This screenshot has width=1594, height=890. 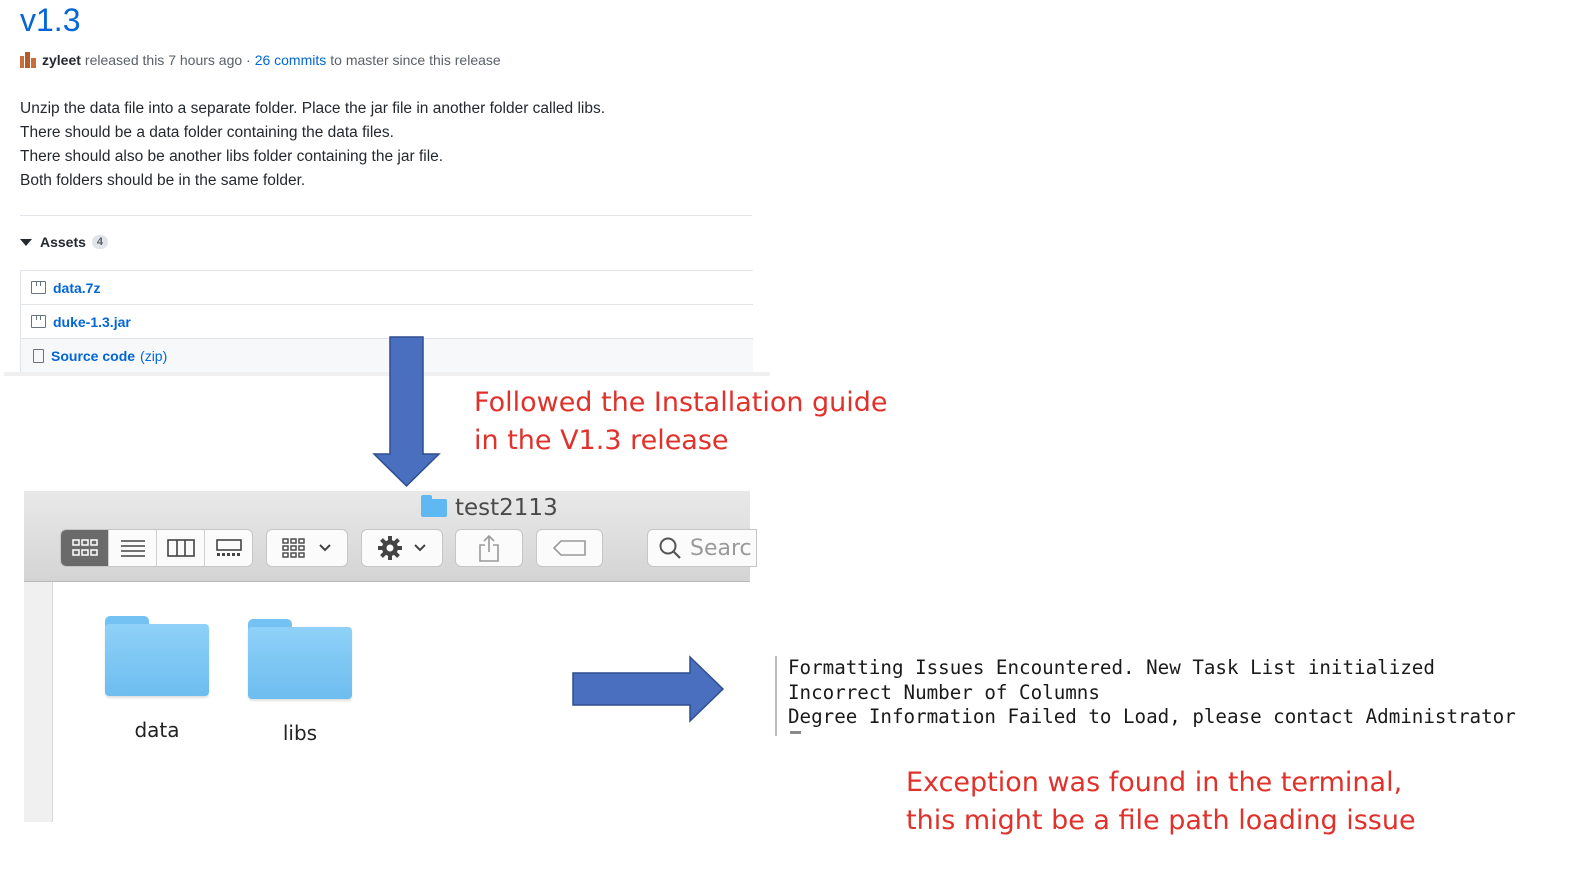 I want to click on assets-toggle: Assets 4, so click(x=64, y=242).